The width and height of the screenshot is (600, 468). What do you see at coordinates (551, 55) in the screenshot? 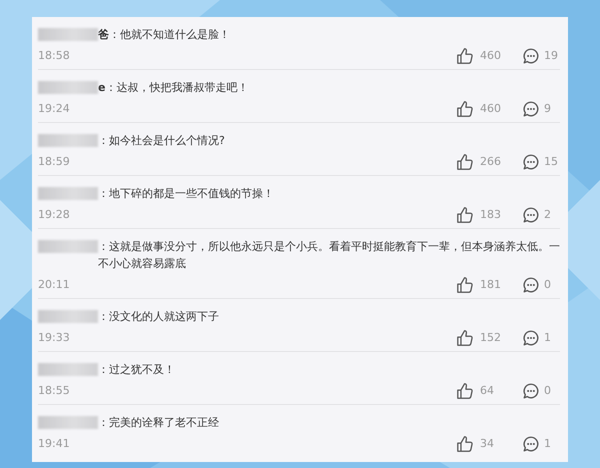
I see `reply-count: 19` at bounding box center [551, 55].